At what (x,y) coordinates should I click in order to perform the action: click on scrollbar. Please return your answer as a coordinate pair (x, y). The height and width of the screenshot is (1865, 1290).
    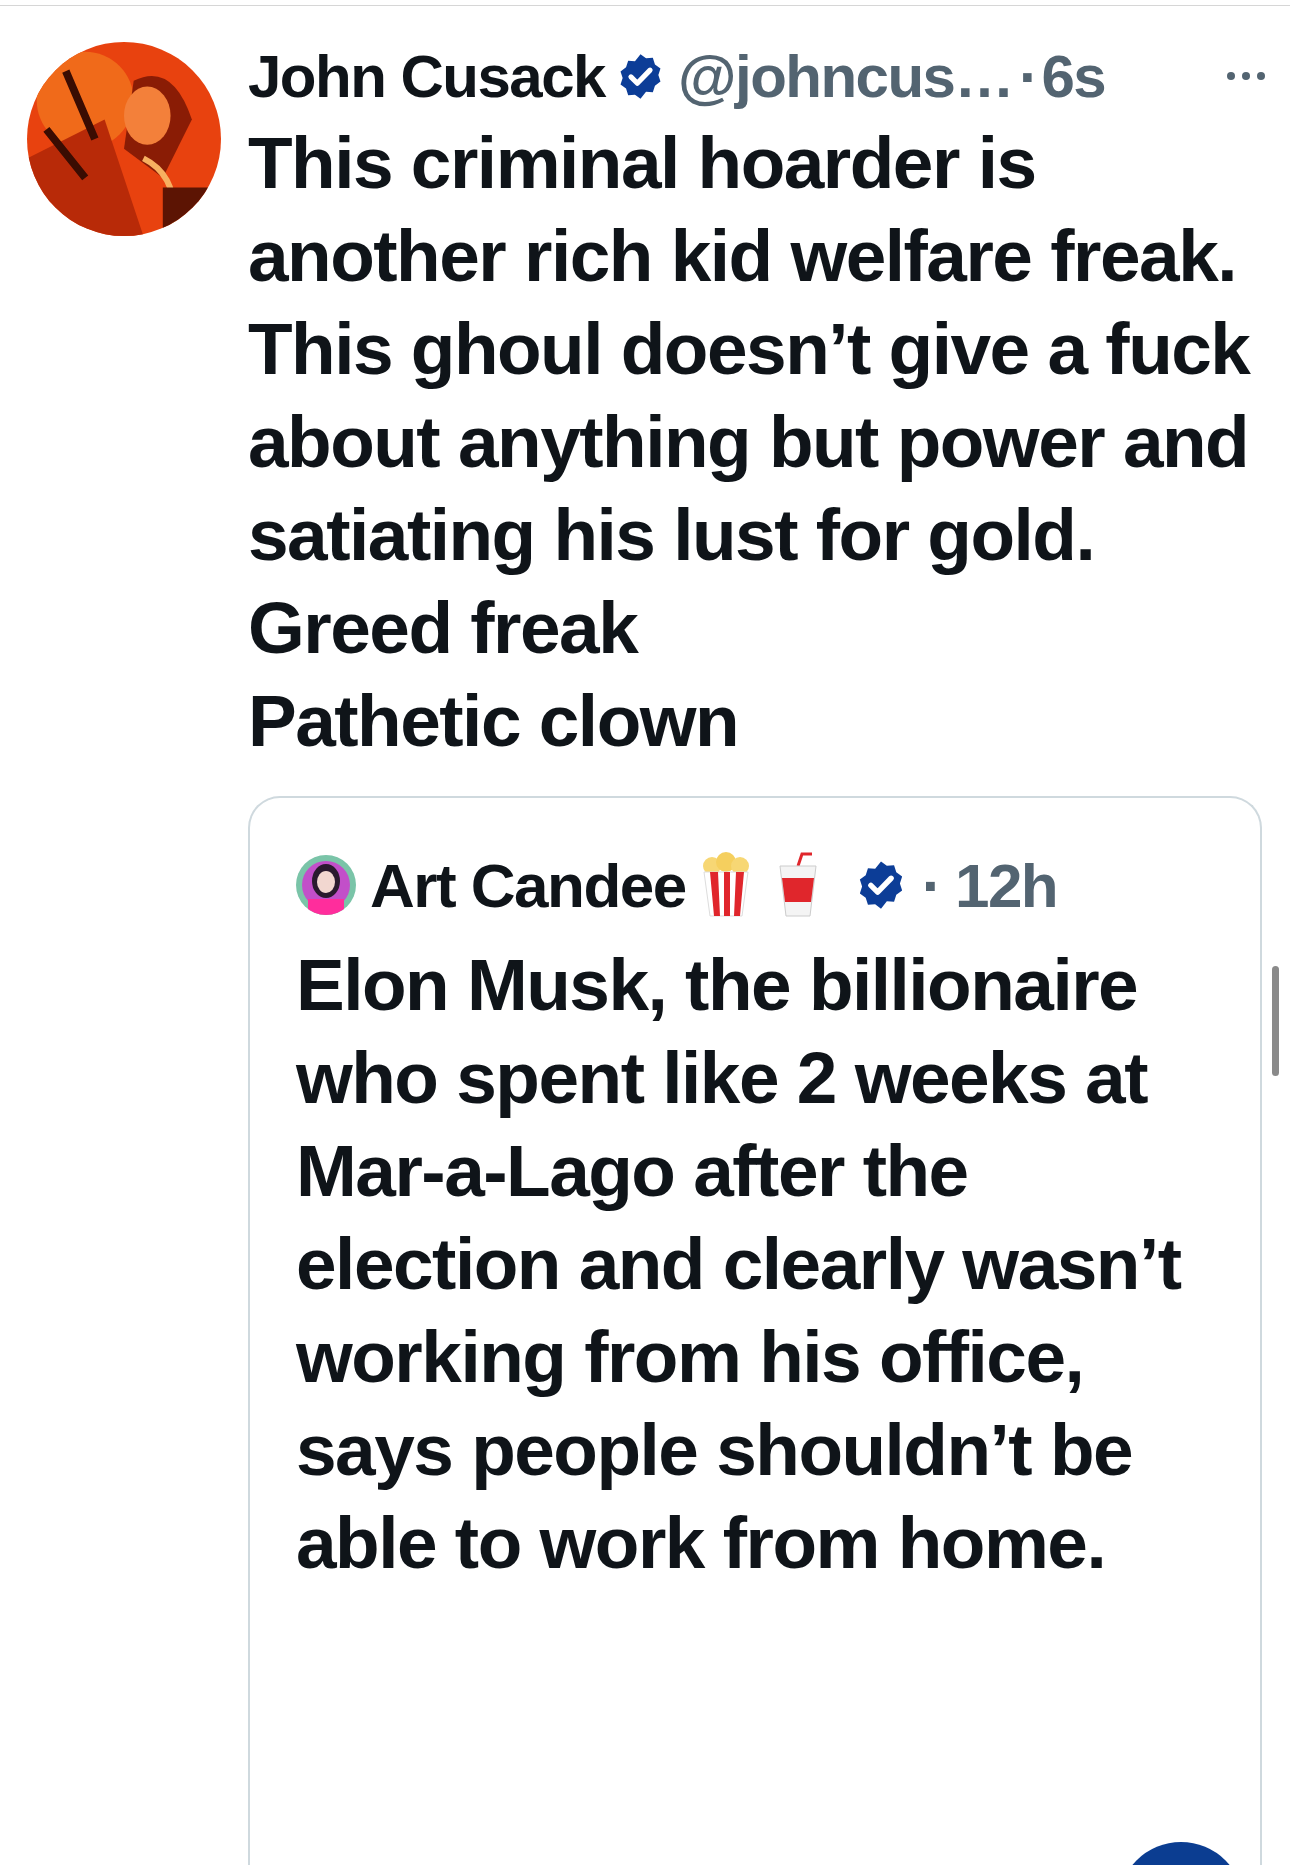
    Looking at the image, I should click on (1275, 1021).